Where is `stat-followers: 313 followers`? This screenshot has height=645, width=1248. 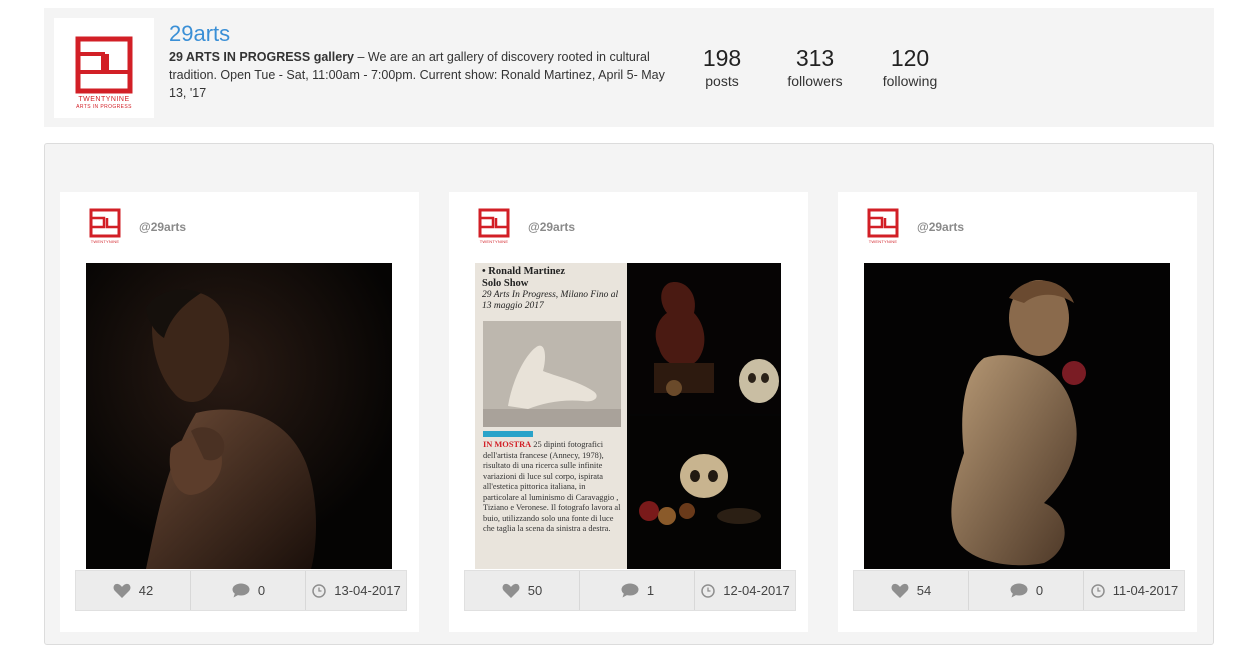 stat-followers: 313 followers is located at coordinates (815, 67).